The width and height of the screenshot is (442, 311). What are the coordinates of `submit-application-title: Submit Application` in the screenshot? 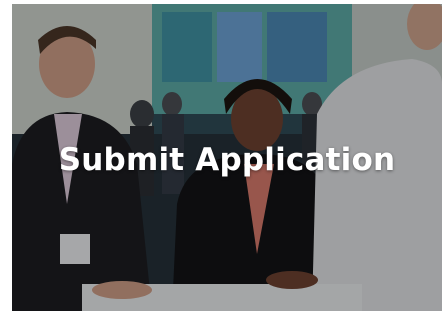 It's located at (227, 160).